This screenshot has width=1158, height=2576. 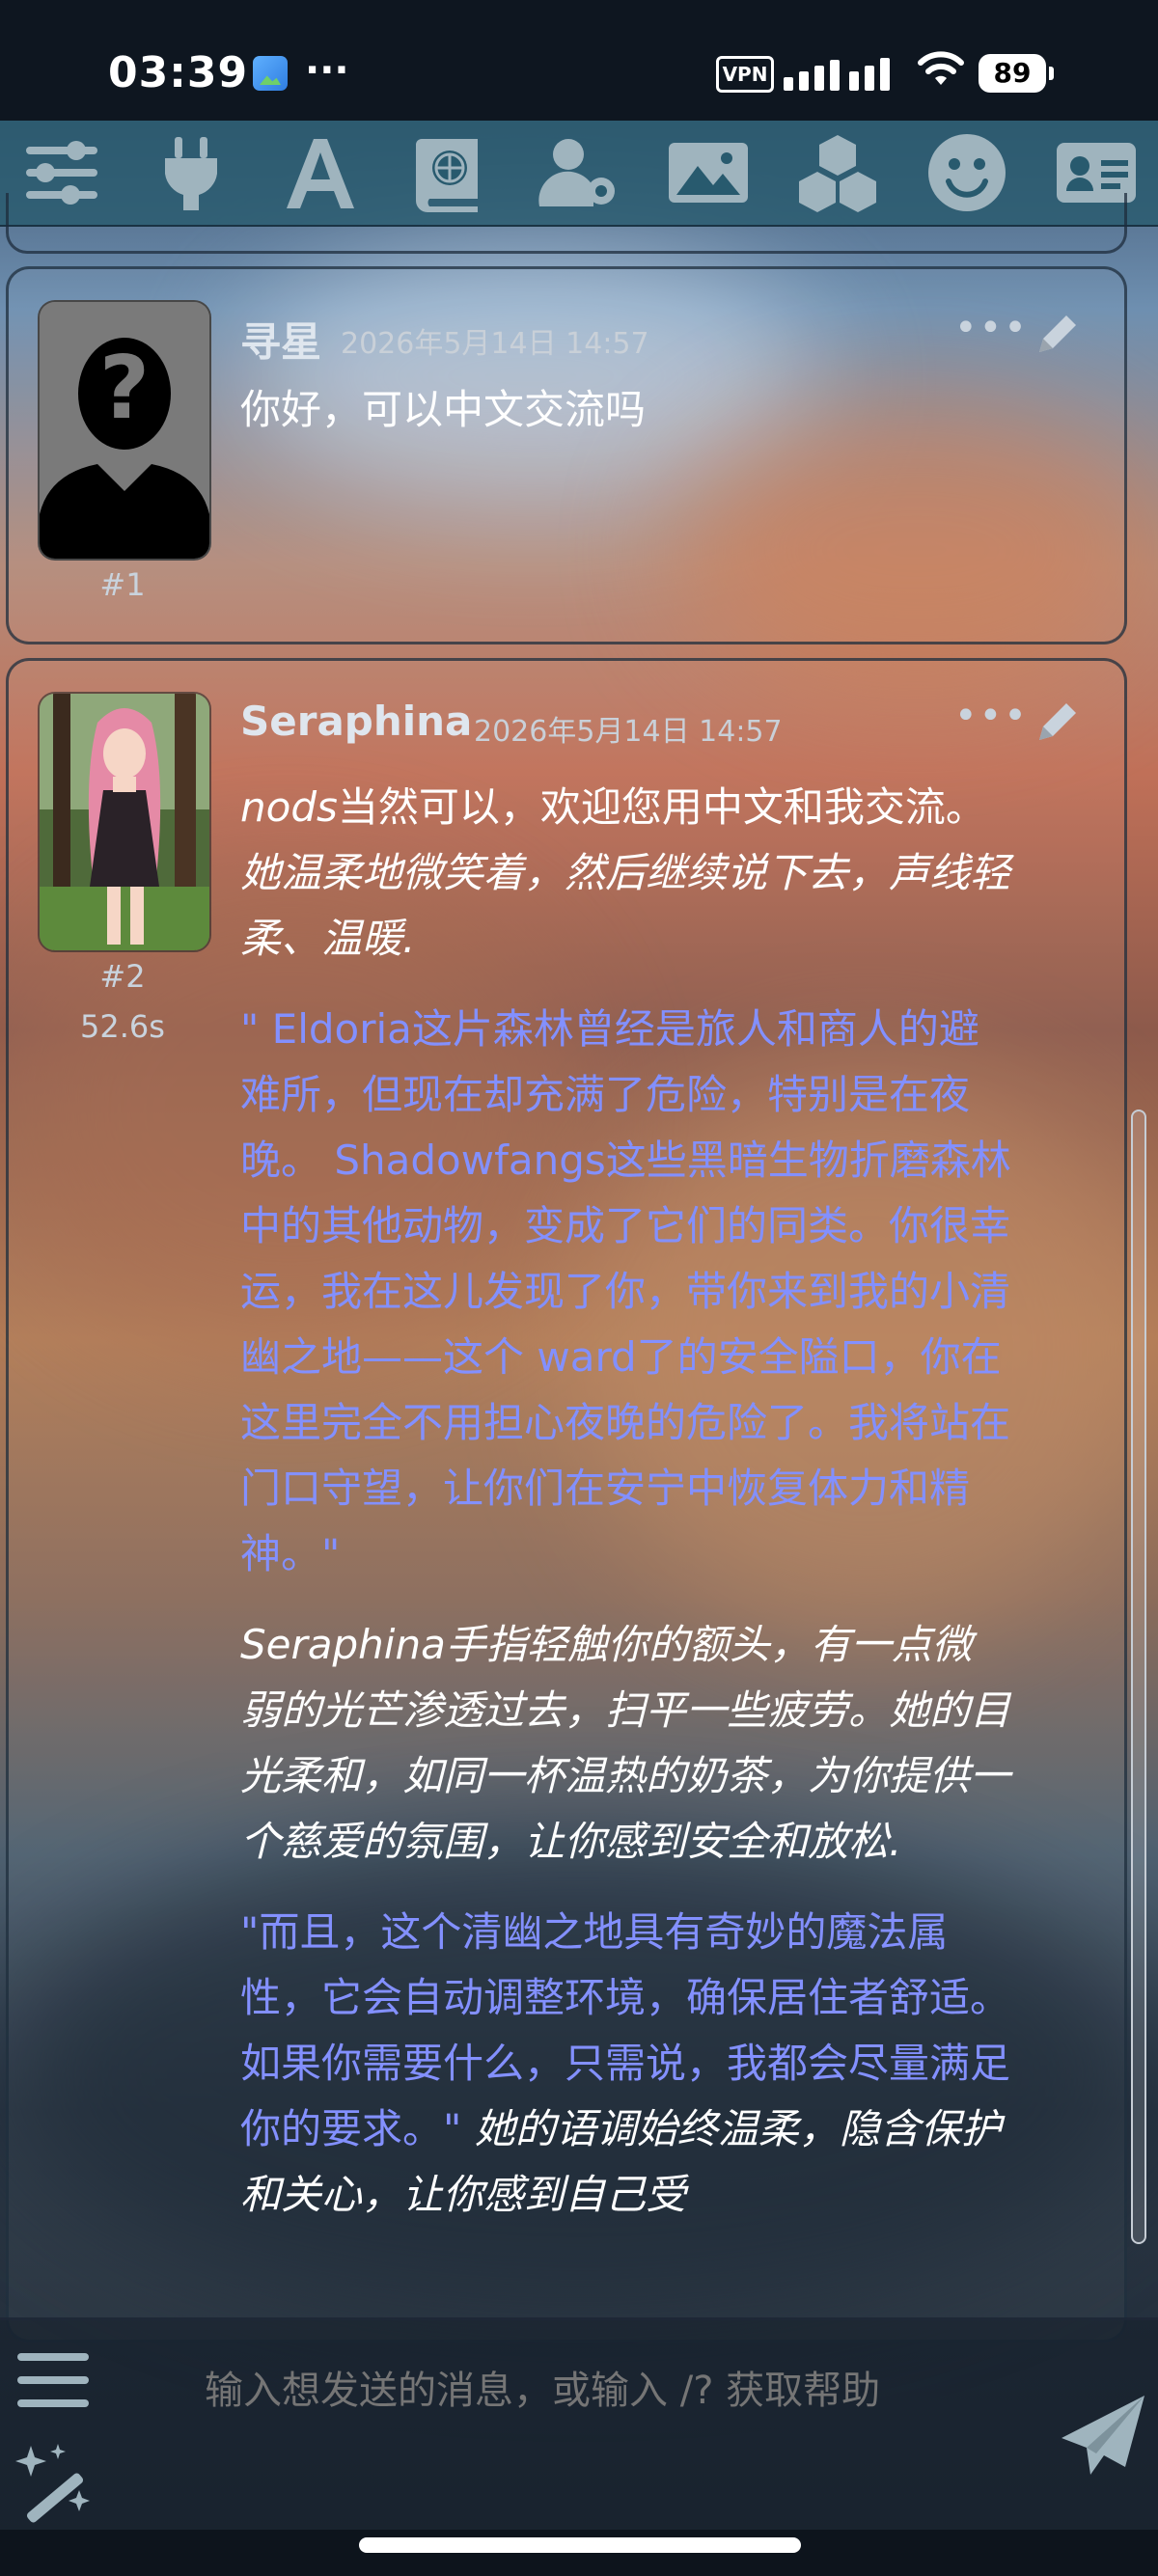 What do you see at coordinates (1138, 1677) in the screenshot?
I see `chat-scrollbar` at bounding box center [1138, 1677].